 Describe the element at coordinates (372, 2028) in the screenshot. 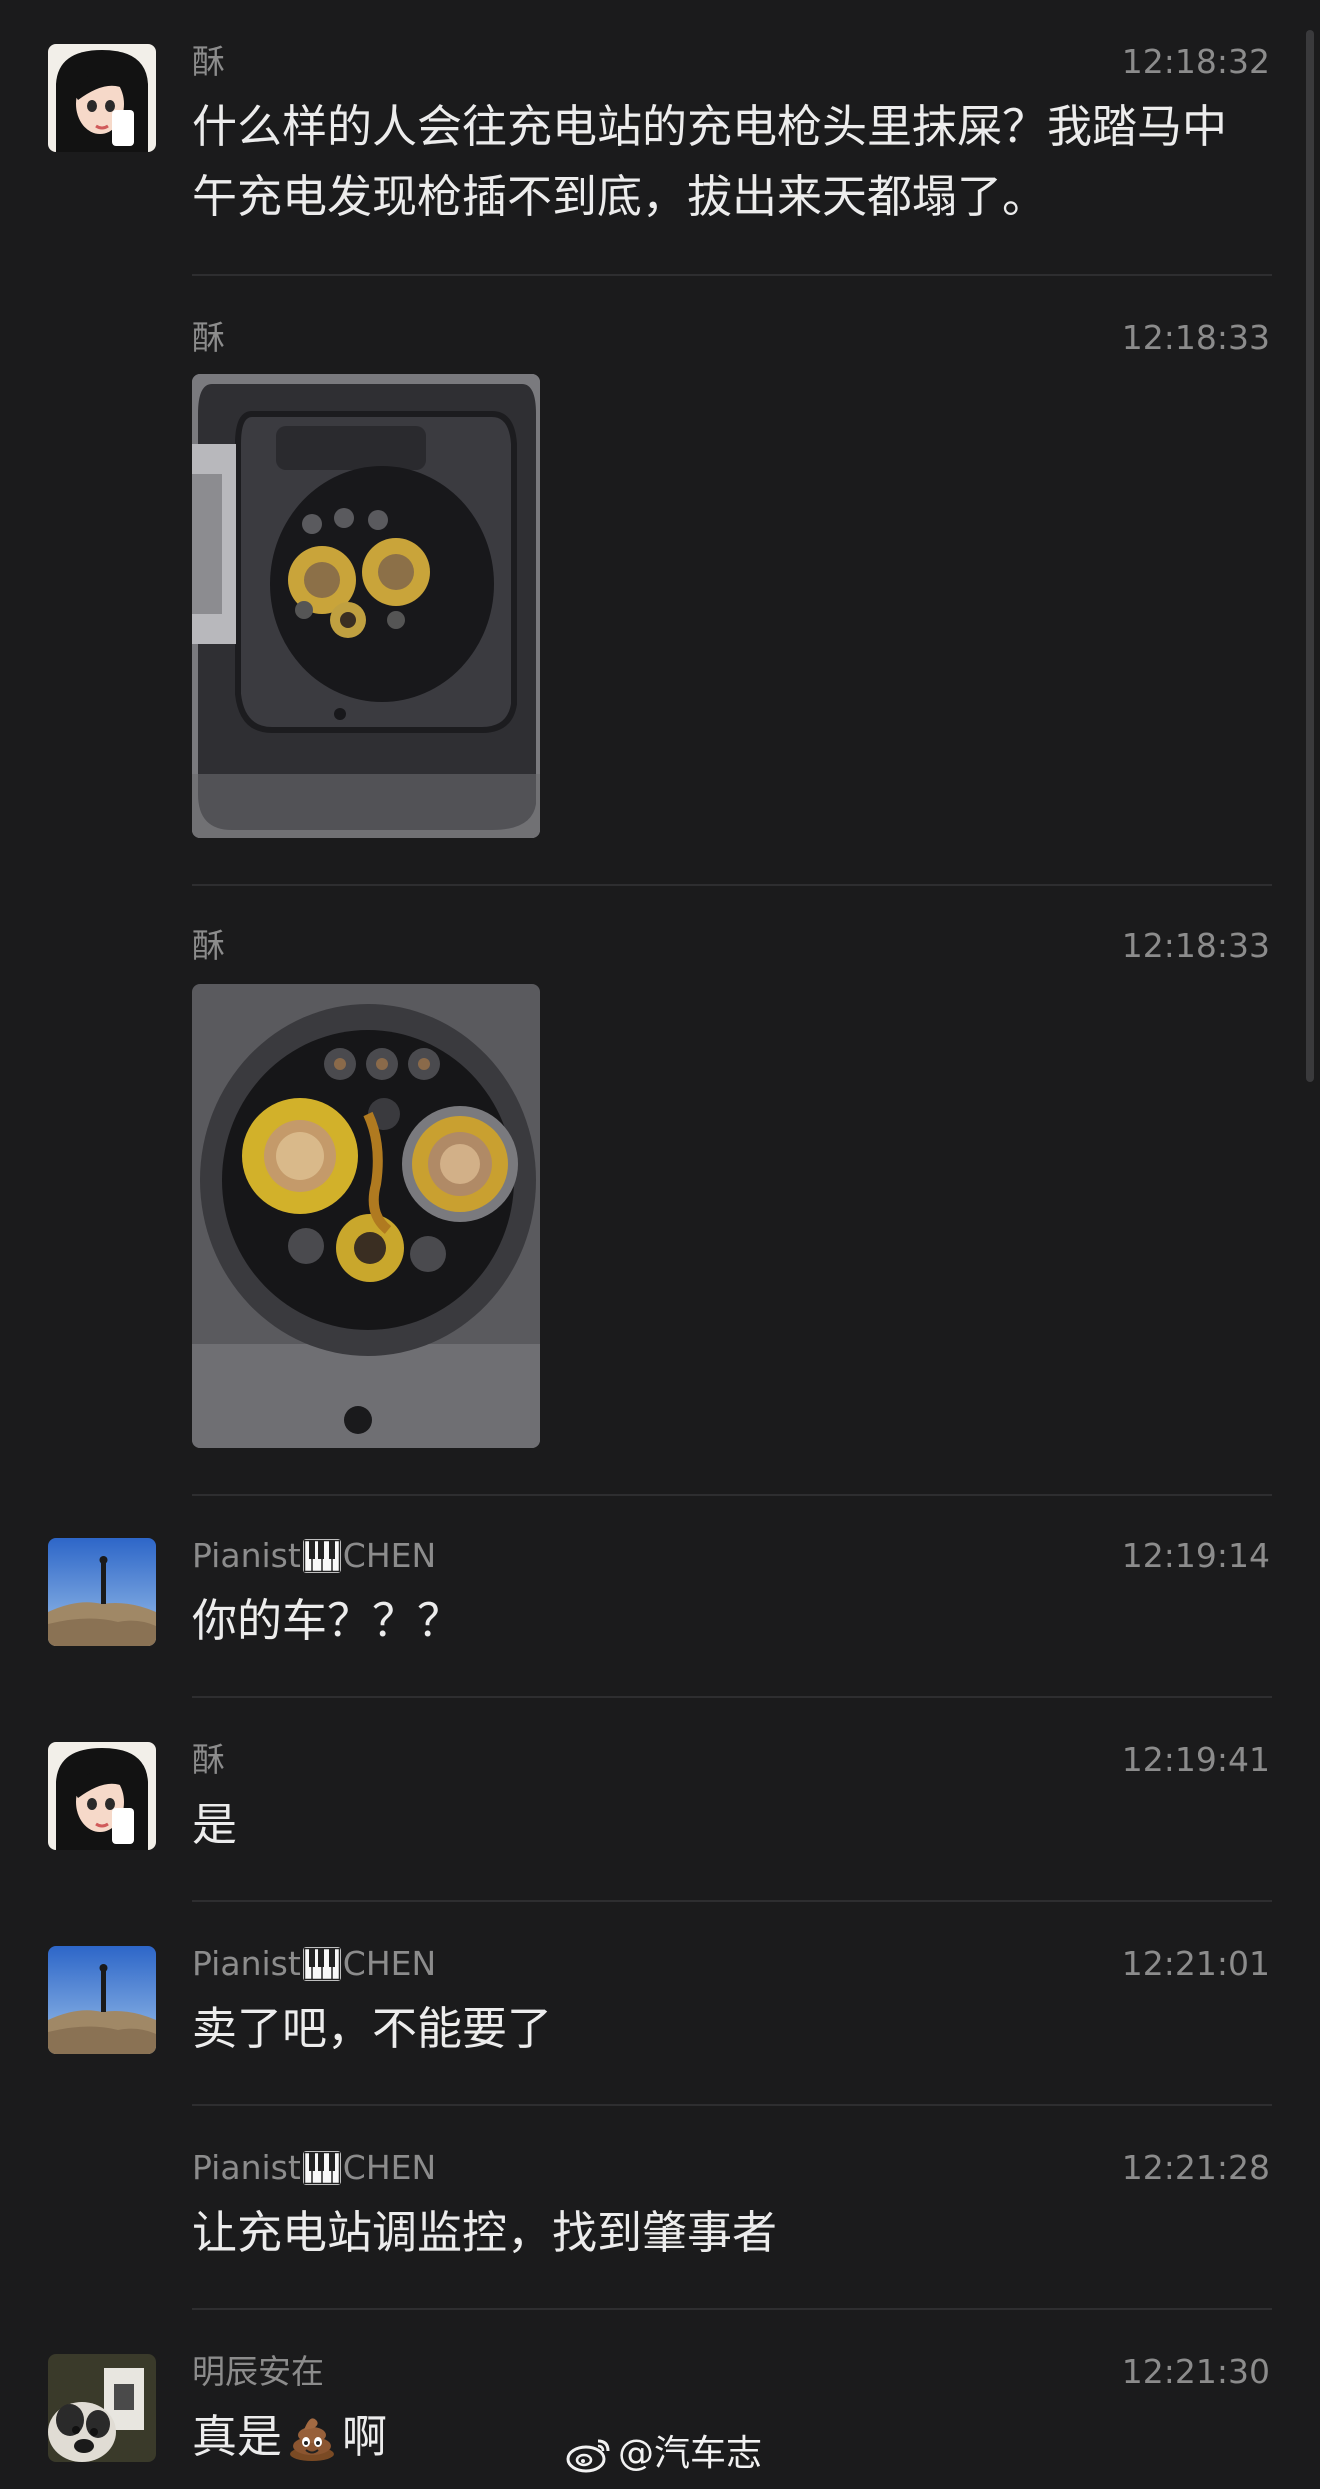

I see `message-text: 卖了吧，不能要了` at that location.